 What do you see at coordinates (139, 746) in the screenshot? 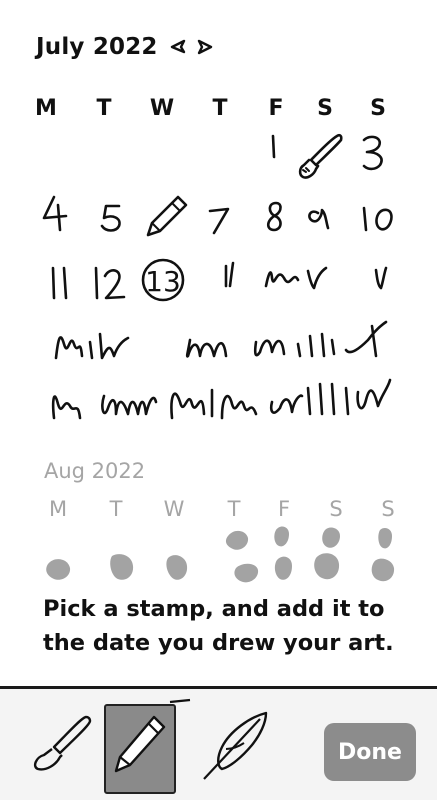
I see `pen-icon` at bounding box center [139, 746].